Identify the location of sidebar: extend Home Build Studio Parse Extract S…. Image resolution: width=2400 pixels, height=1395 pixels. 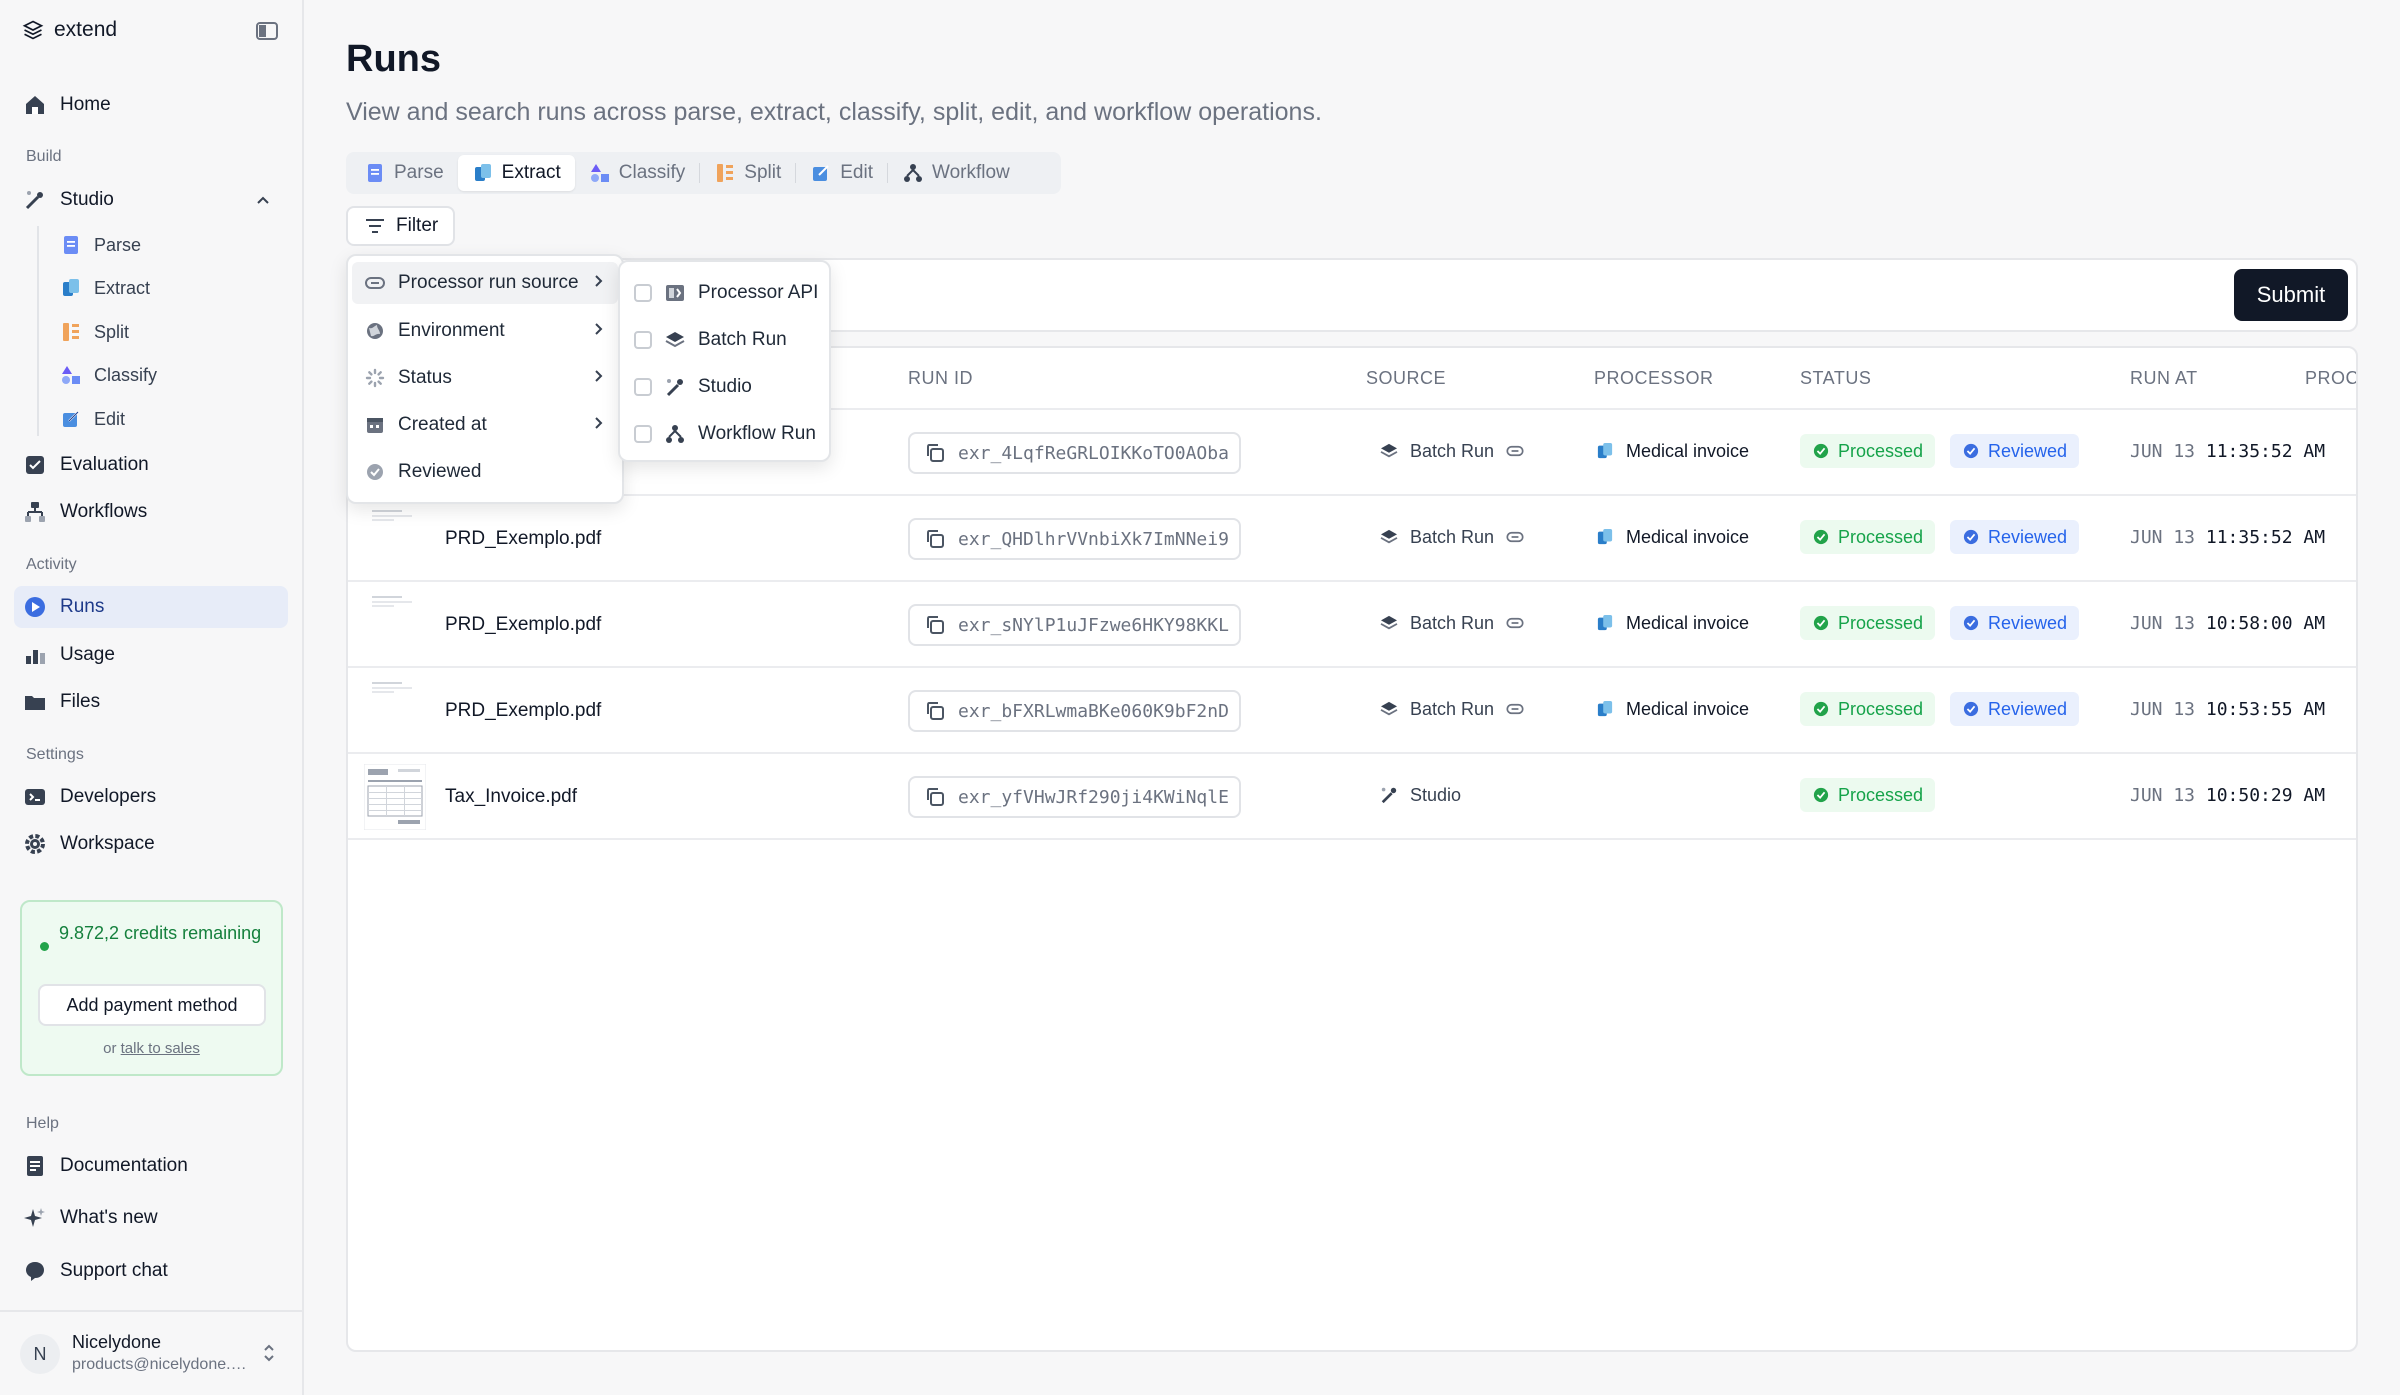
(152, 697).